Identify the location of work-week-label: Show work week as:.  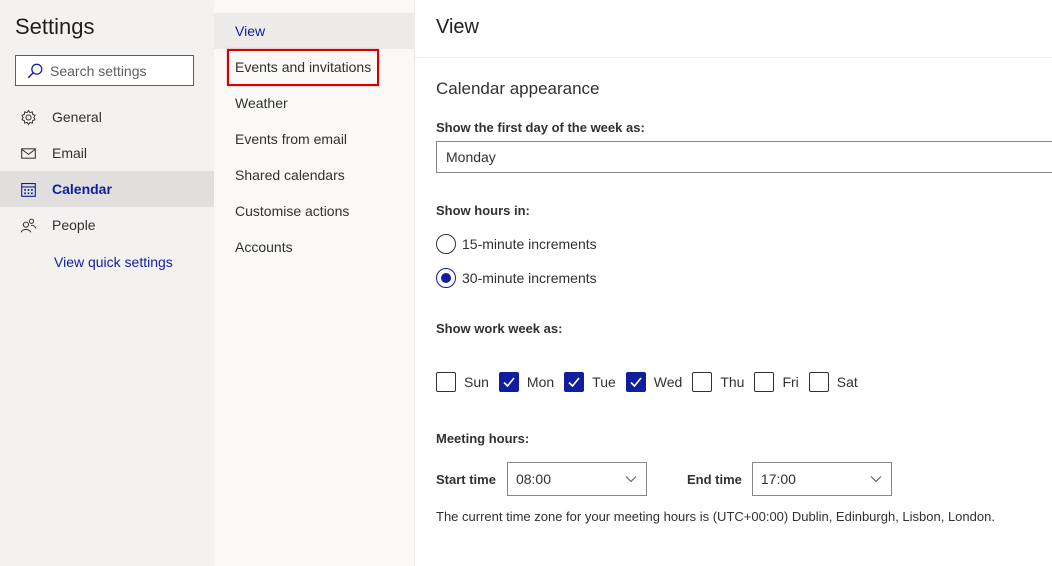
(499, 328).